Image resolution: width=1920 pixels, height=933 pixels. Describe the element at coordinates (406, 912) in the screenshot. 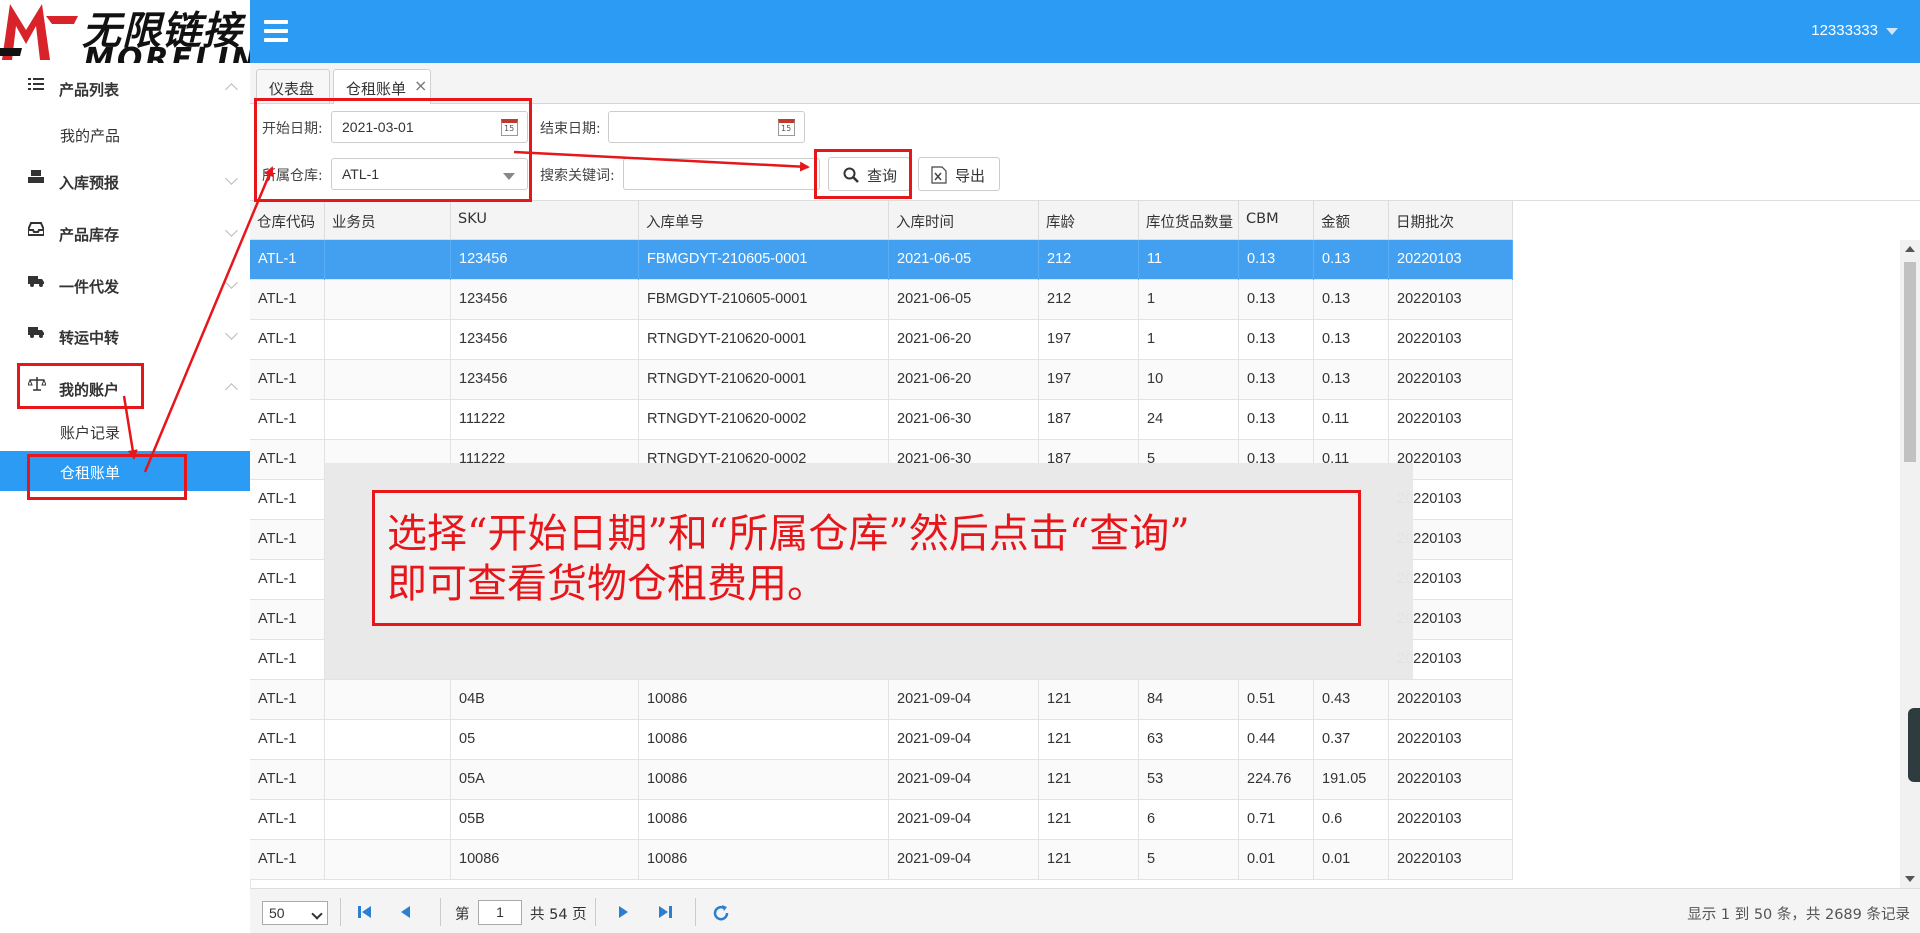

I see `prev-page-icon` at that location.